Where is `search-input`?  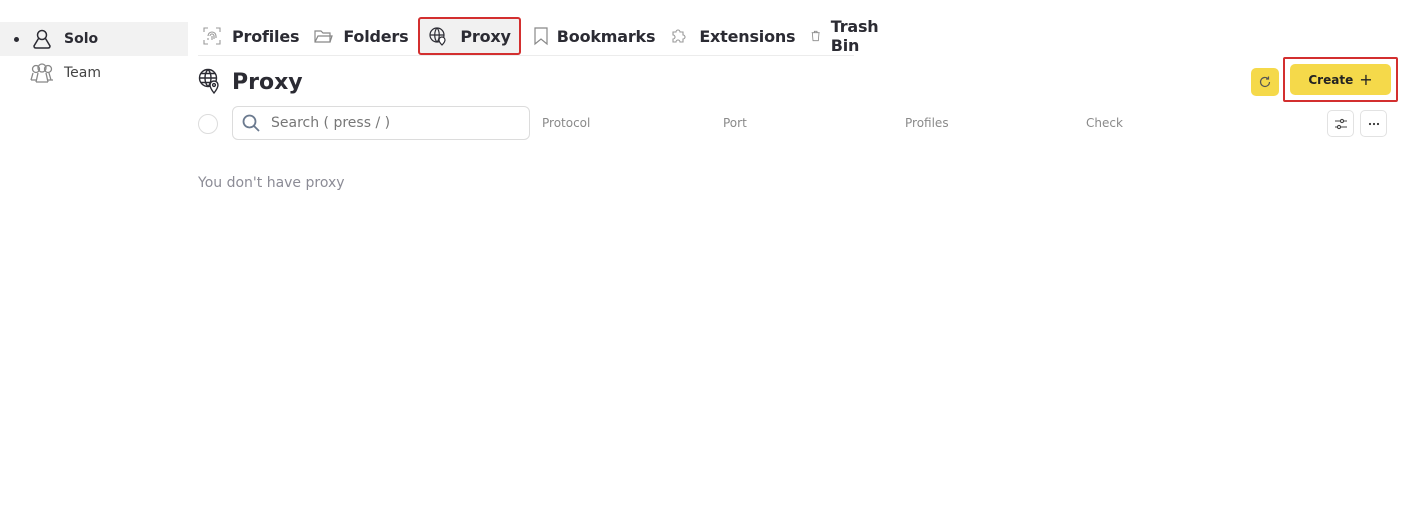 search-input is located at coordinates (391, 123).